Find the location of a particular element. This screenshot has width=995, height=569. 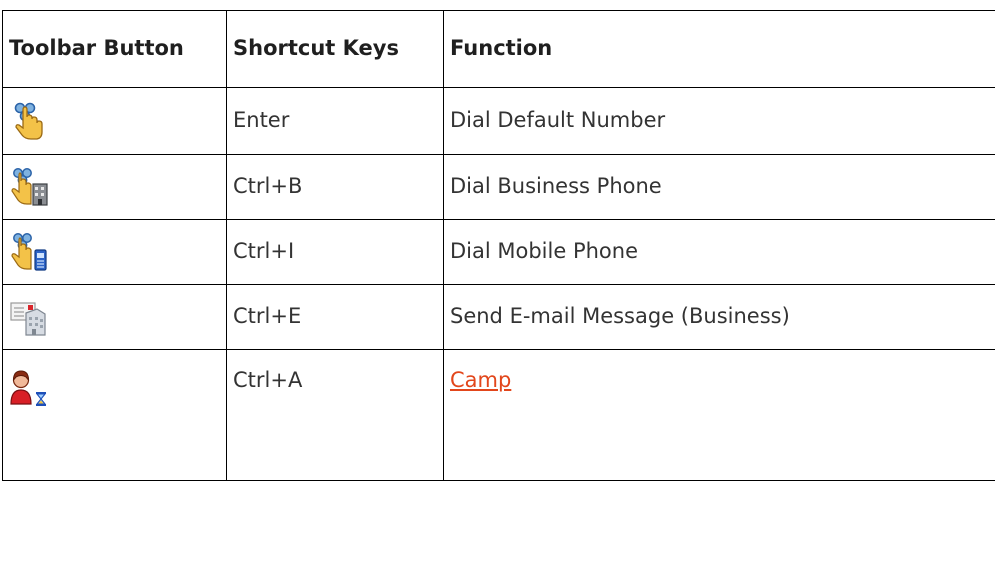

header-shortcut-keys: Shortcut Keys is located at coordinates (335, 49).